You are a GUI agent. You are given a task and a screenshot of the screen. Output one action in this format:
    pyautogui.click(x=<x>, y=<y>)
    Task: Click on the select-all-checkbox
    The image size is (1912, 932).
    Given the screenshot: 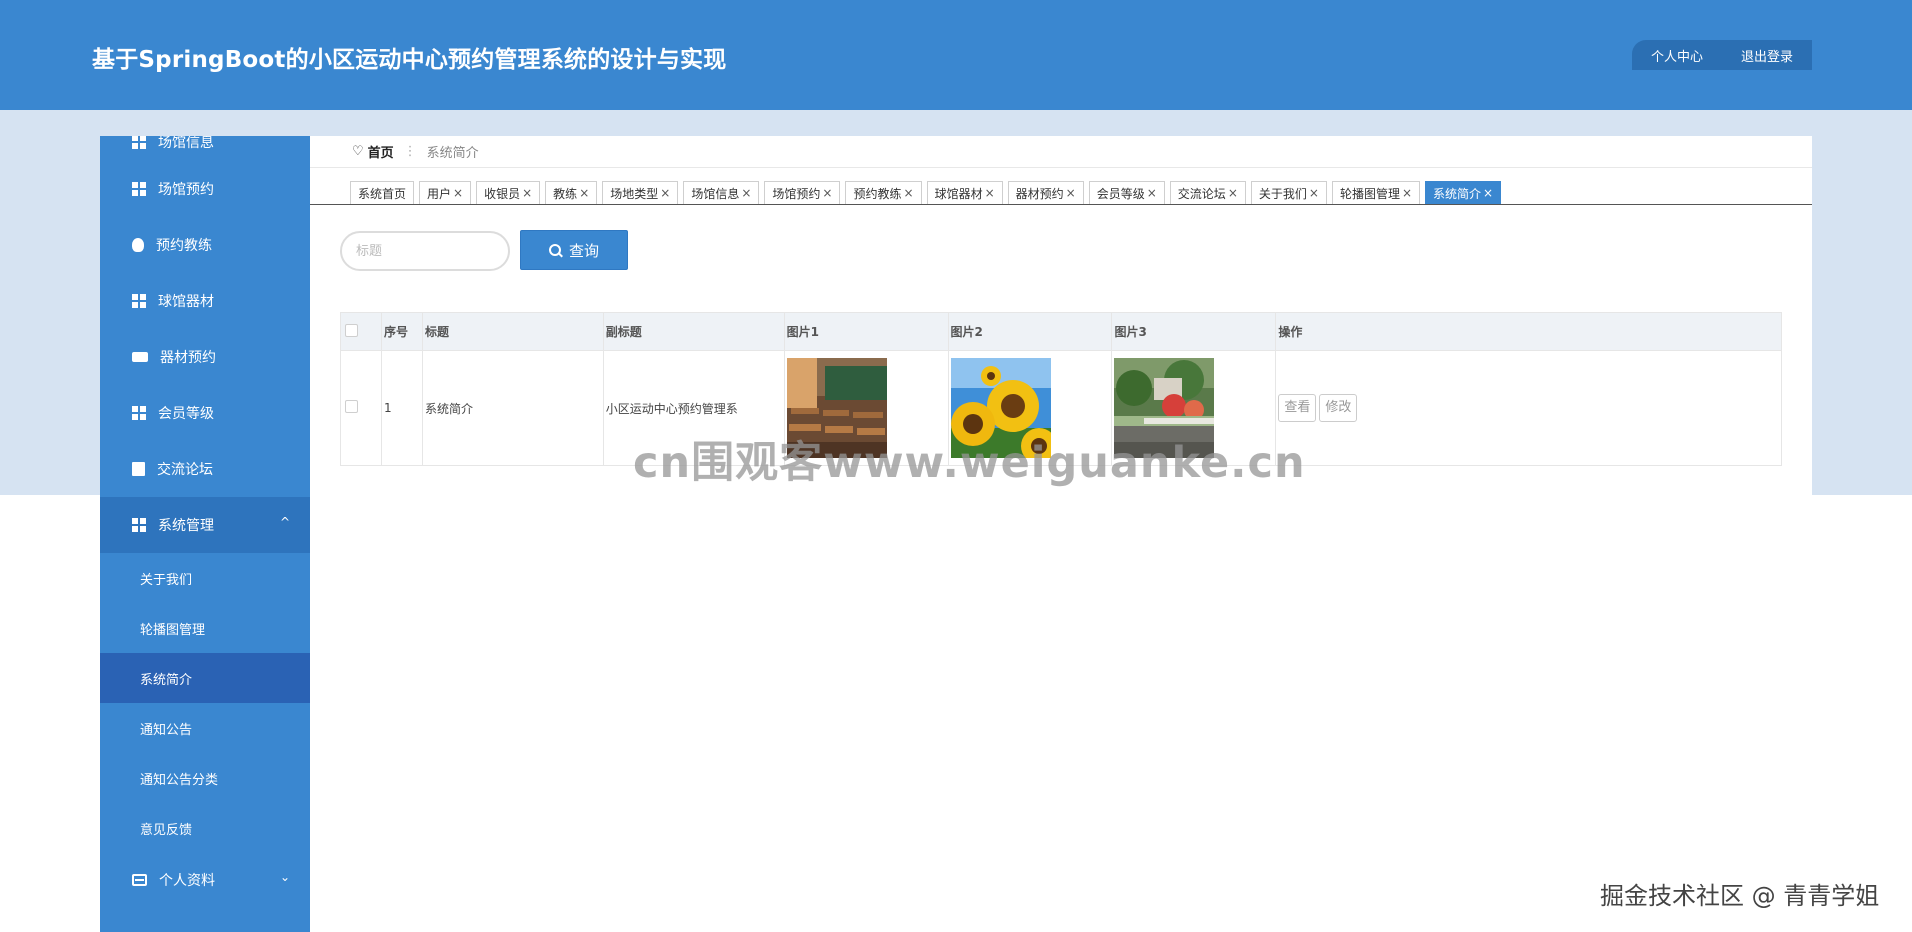 What is the action you would take?
    pyautogui.click(x=351, y=330)
    